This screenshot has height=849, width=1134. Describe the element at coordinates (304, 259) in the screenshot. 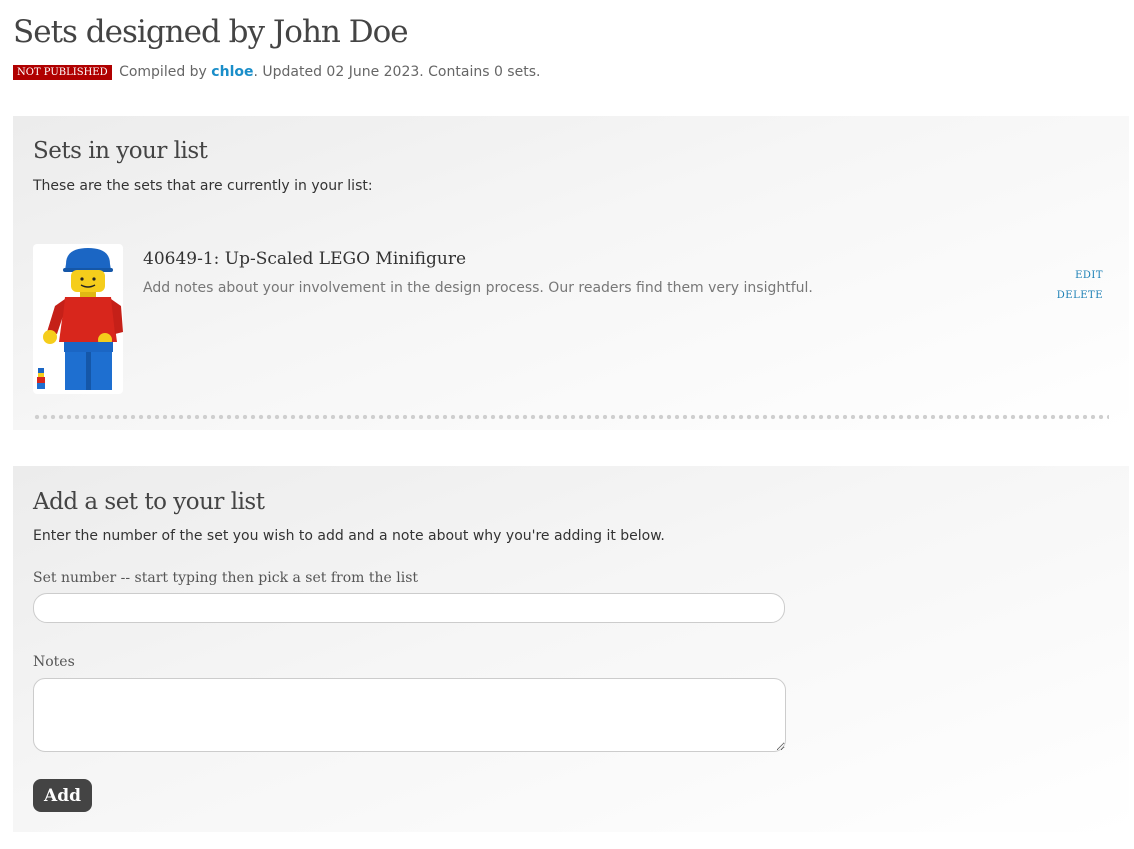

I see `set-title: 40649-1: Up-Scaled LEGO Minifigure` at that location.